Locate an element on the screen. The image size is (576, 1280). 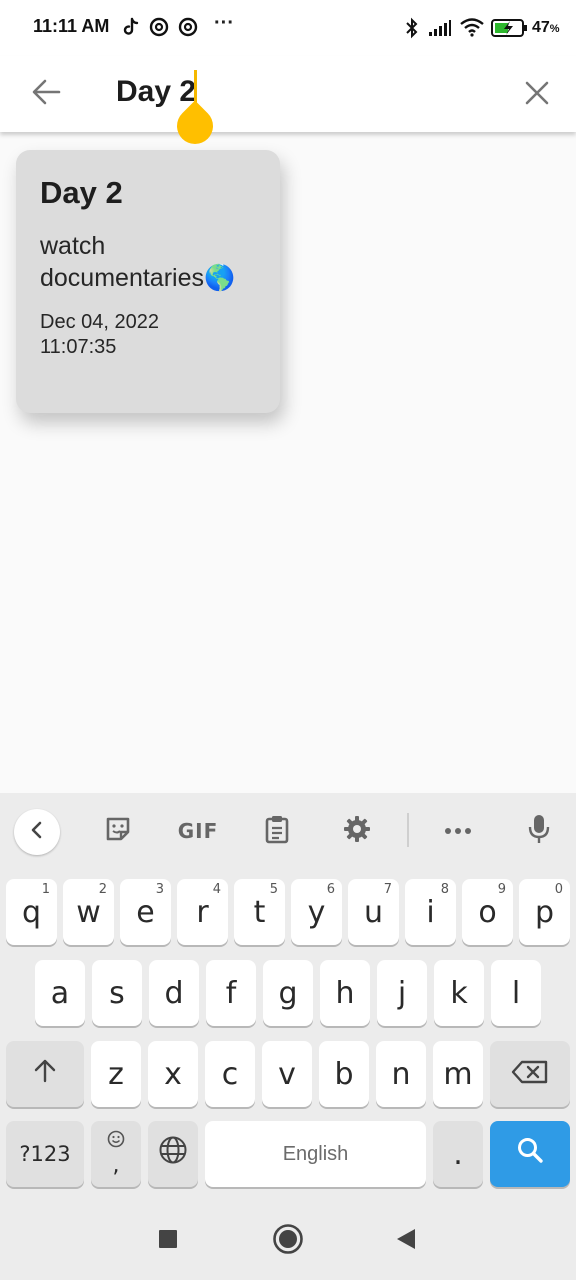
key-g: g is located at coordinates (288, 993).